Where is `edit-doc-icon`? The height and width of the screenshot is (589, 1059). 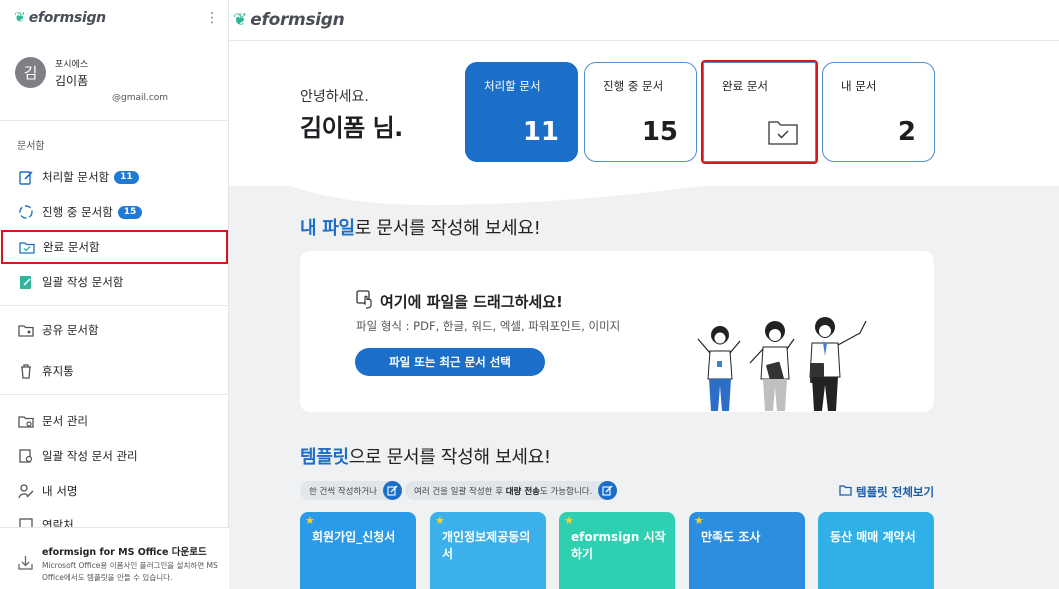 edit-doc-icon is located at coordinates (25, 177).